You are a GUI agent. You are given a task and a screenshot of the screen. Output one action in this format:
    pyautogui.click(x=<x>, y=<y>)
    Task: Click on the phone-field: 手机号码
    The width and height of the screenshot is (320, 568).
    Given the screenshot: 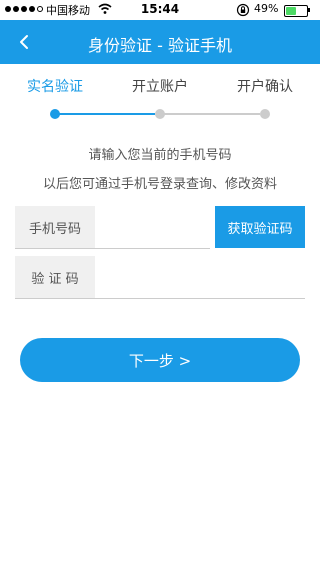 What is the action you would take?
    pyautogui.click(x=112, y=228)
    